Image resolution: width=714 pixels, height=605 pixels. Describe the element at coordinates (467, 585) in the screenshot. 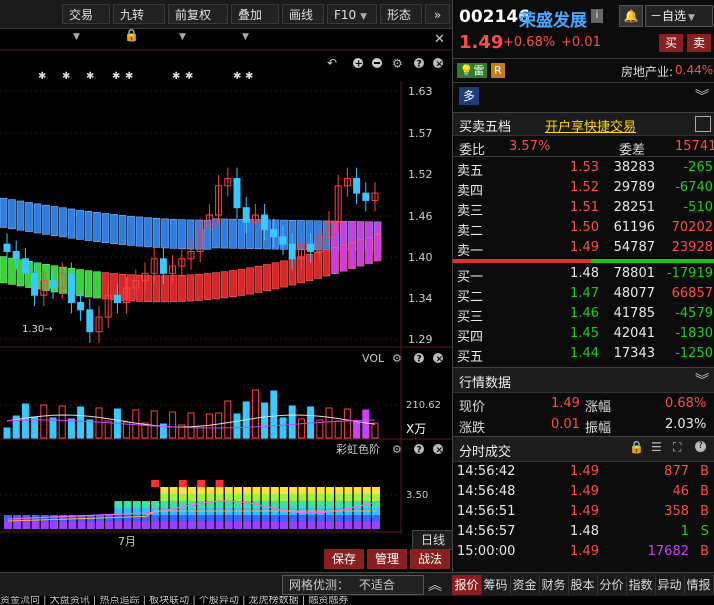

I see `tab-0: 报价` at that location.